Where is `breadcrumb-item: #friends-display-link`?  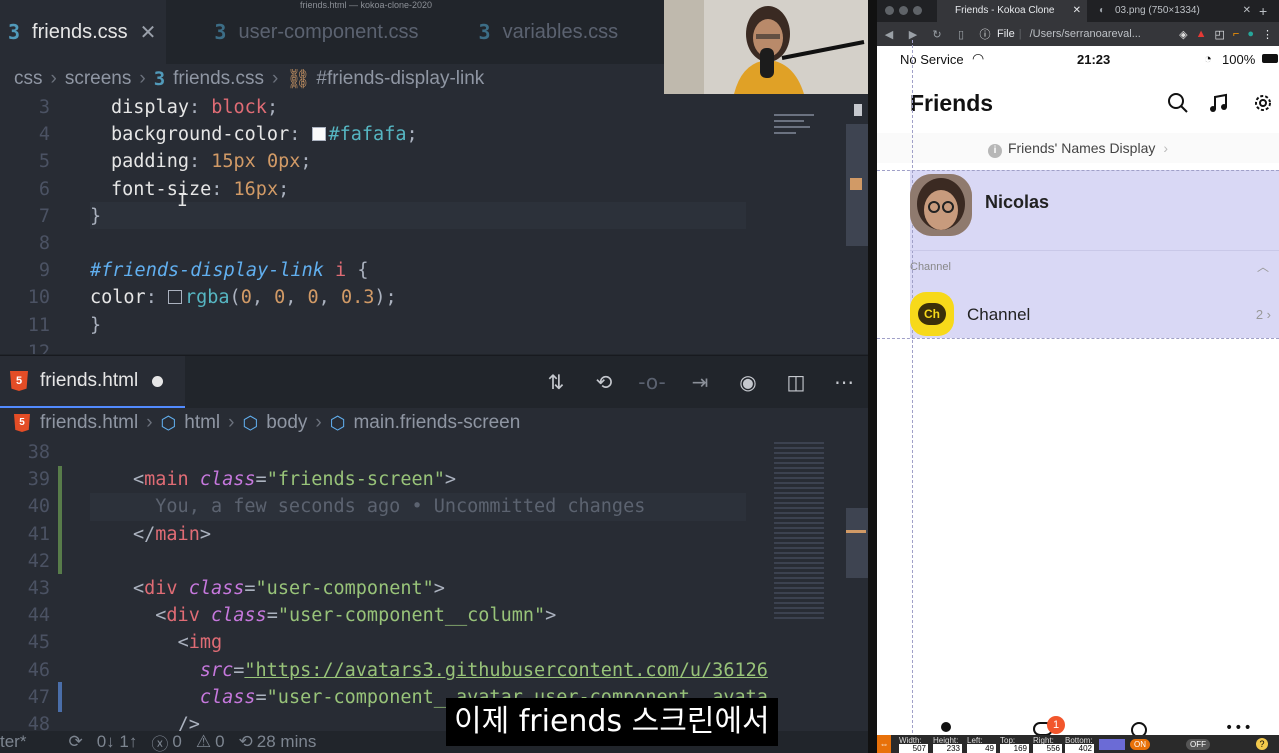 breadcrumb-item: #friends-display-link is located at coordinates (400, 79).